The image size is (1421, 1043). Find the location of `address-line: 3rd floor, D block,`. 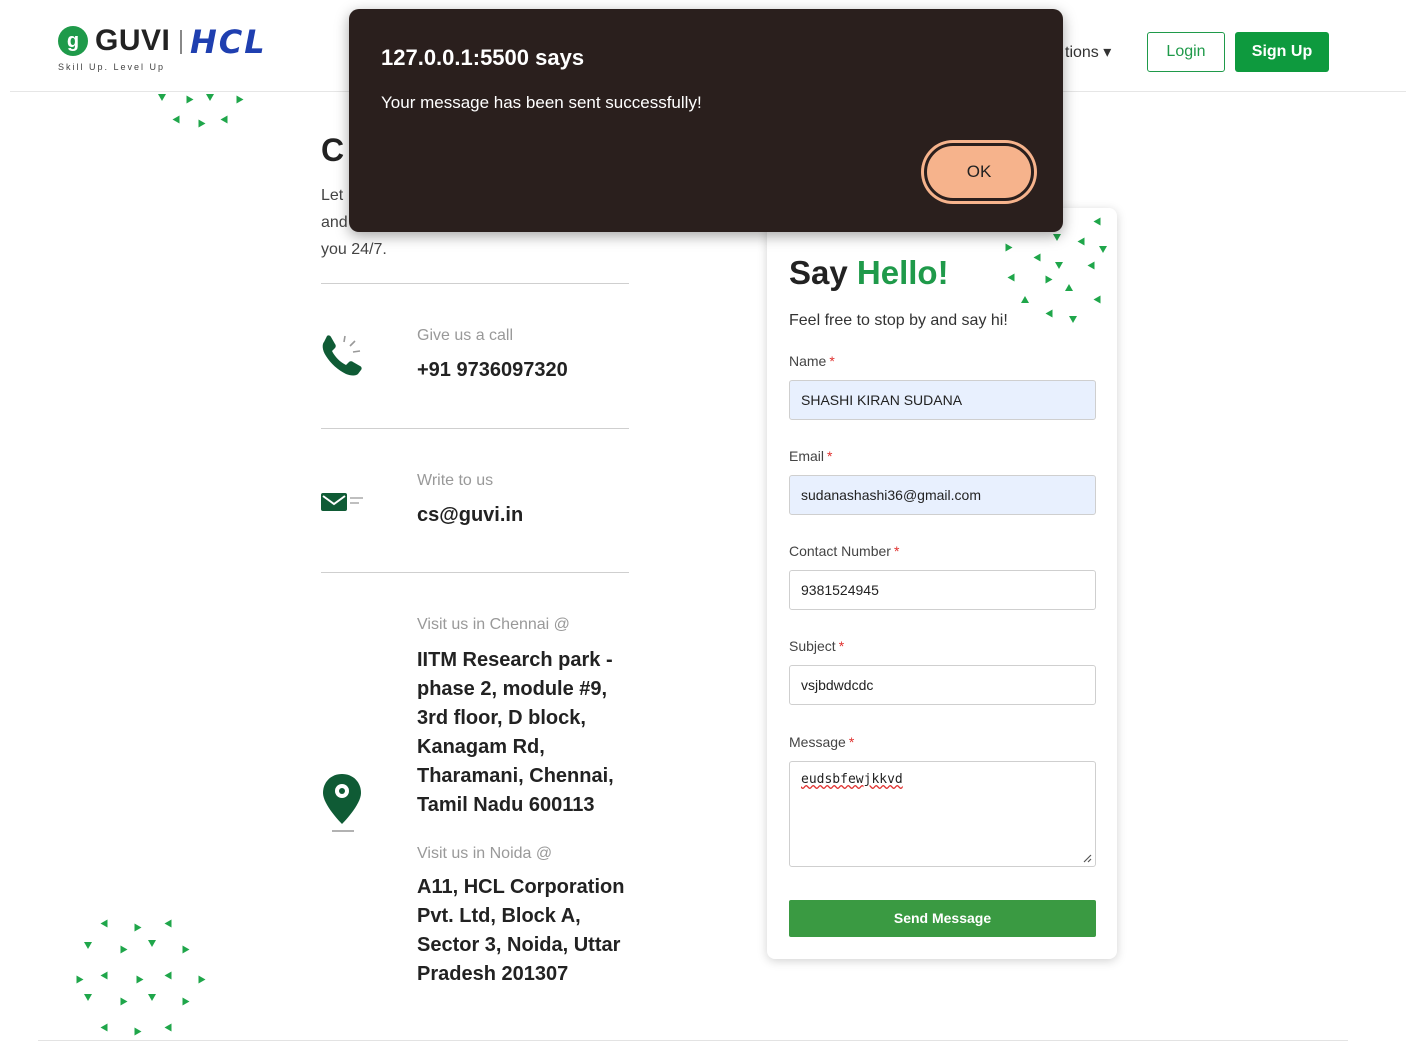

address-line: 3rd floor, D block, is located at coordinates (501, 718).